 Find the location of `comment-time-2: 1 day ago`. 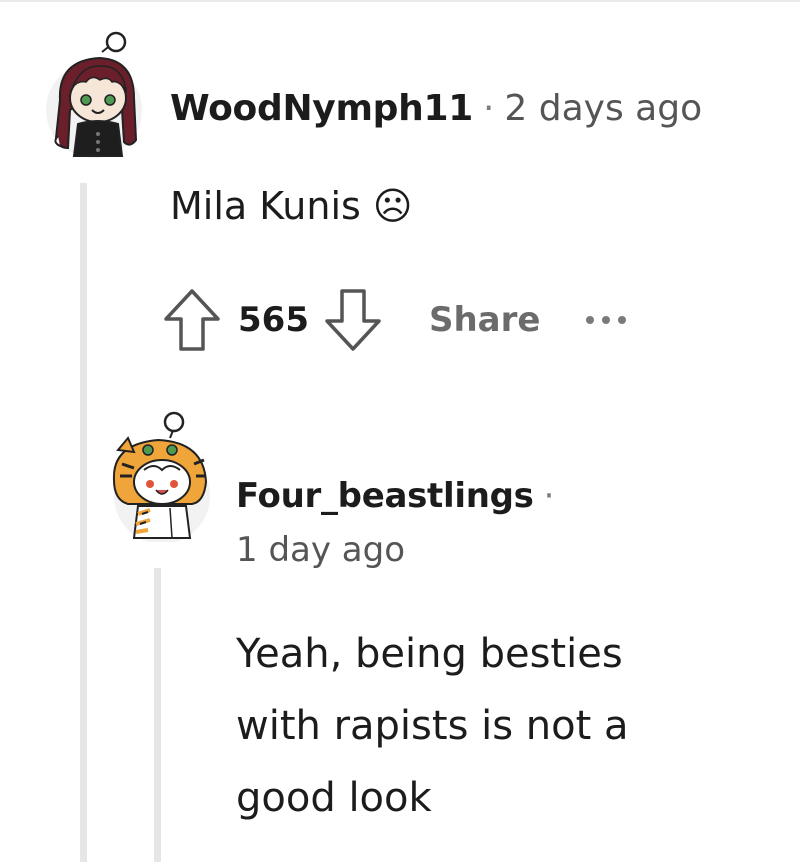

comment-time-2: 1 day ago is located at coordinates (320, 550).